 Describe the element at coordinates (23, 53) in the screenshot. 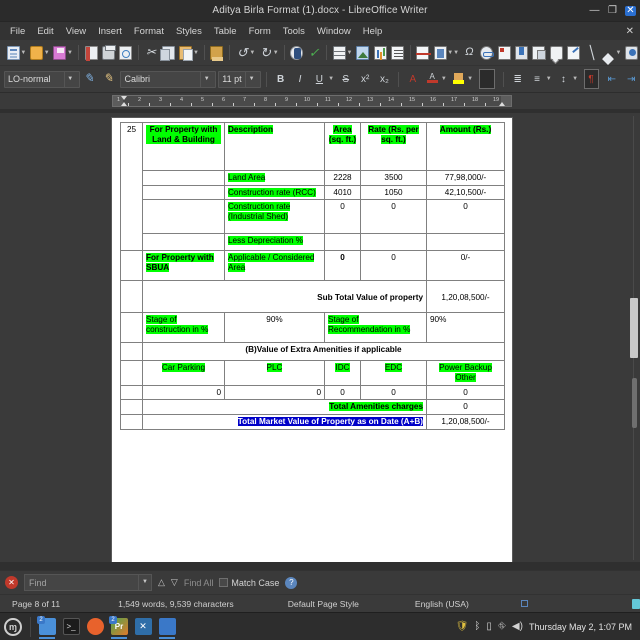

I see `new-document-dropdown-icon: ▼` at that location.